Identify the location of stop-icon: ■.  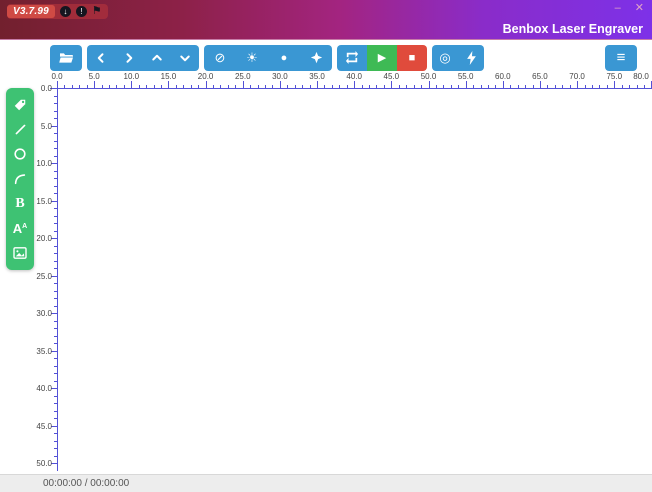
(412, 57).